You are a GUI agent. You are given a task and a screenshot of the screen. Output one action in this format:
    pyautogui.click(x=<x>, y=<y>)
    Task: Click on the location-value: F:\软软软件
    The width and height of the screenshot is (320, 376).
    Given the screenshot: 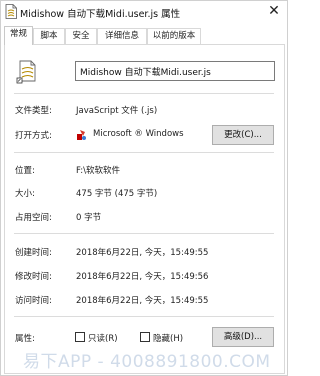 What is the action you would take?
    pyautogui.click(x=98, y=171)
    